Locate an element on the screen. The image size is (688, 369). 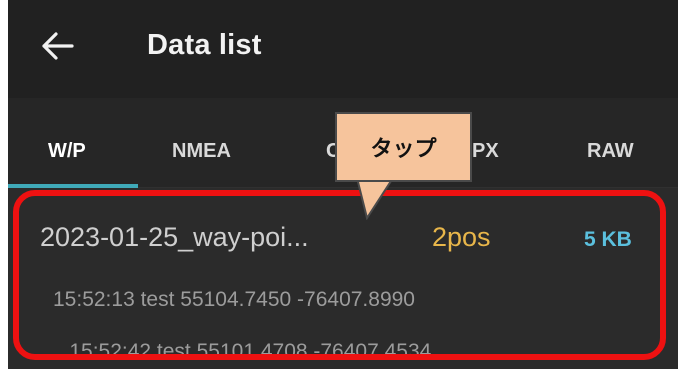
point-entry: ... 15:52:42 test 55101.4708 -76407.4534 is located at coordinates (239, 351).